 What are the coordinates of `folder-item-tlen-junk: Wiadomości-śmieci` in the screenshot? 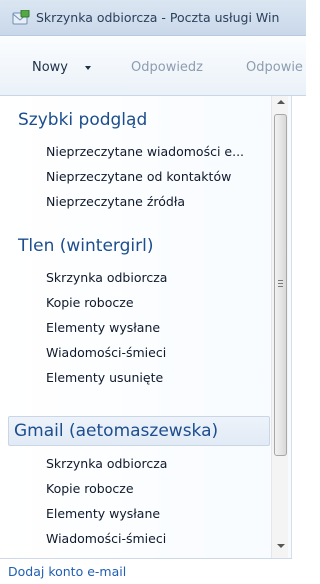 It's located at (106, 352).